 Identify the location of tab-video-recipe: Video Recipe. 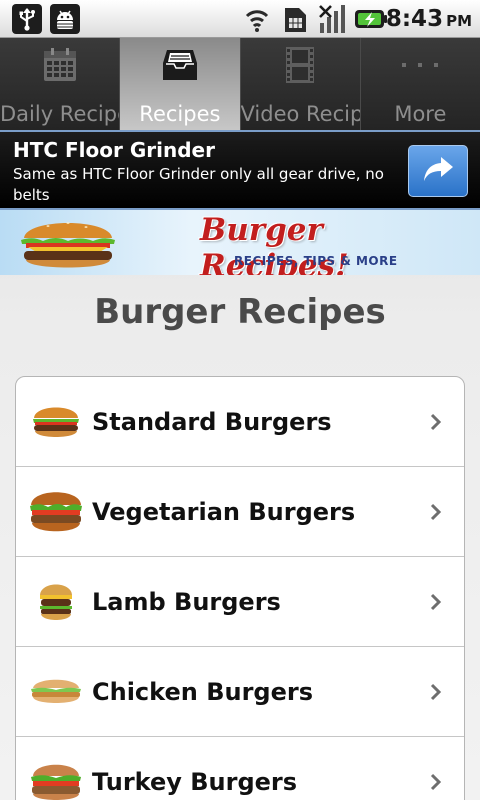
(300, 84).